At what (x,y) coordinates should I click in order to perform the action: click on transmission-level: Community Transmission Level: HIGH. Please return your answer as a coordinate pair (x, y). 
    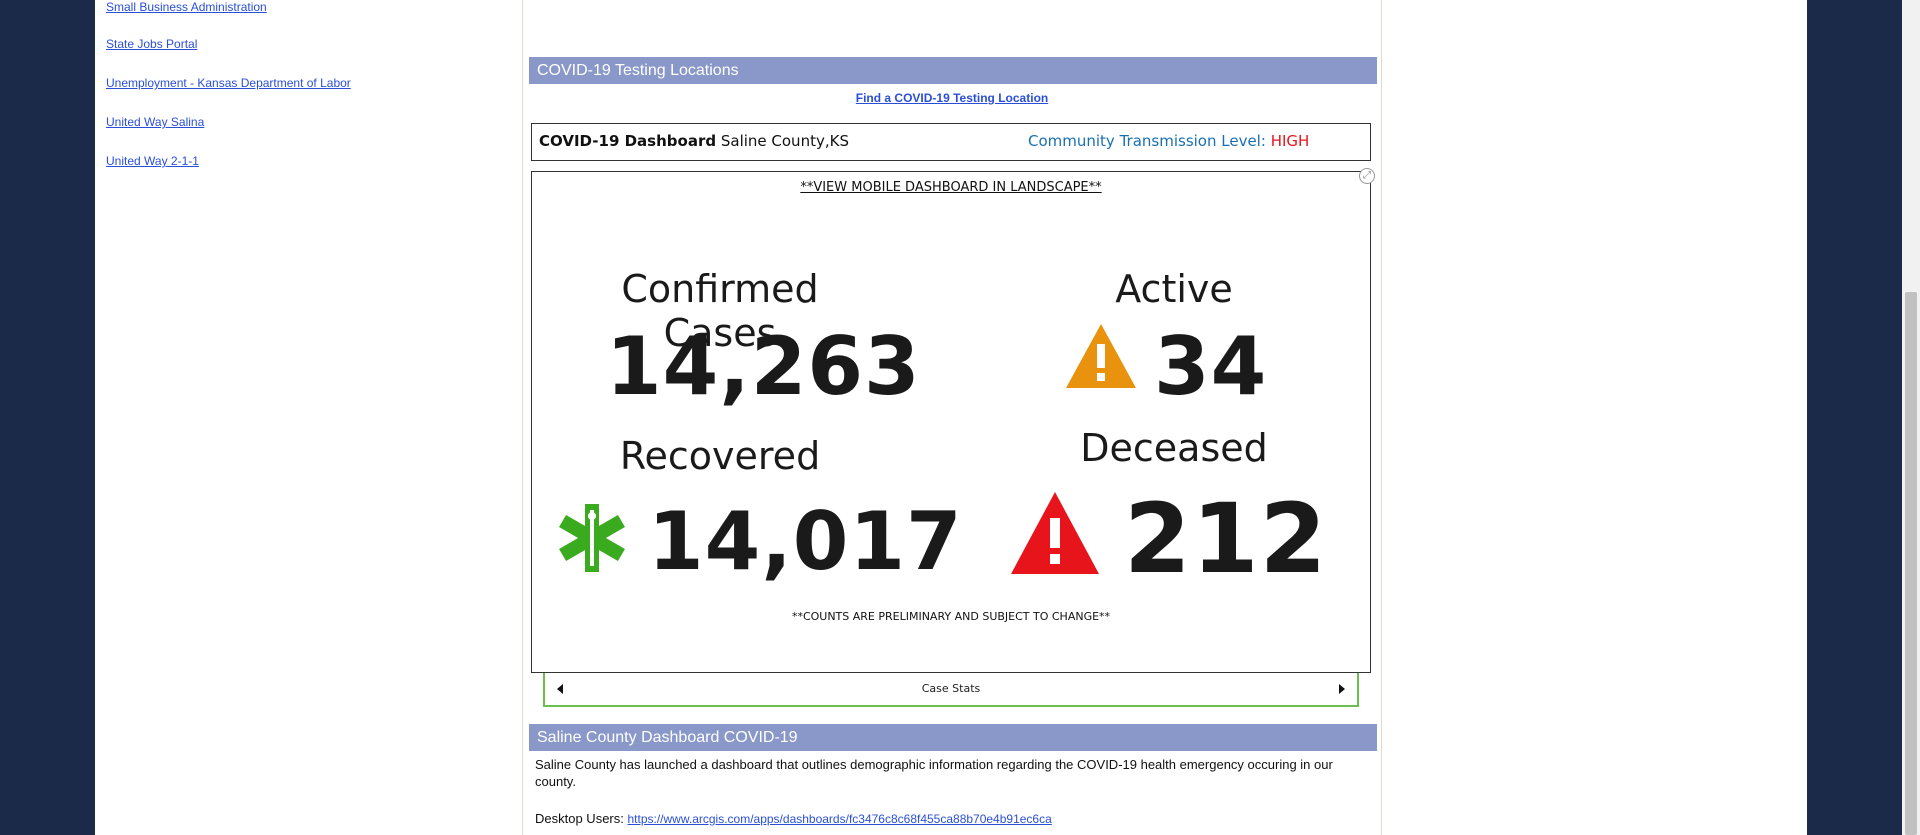
    Looking at the image, I should click on (1169, 141).